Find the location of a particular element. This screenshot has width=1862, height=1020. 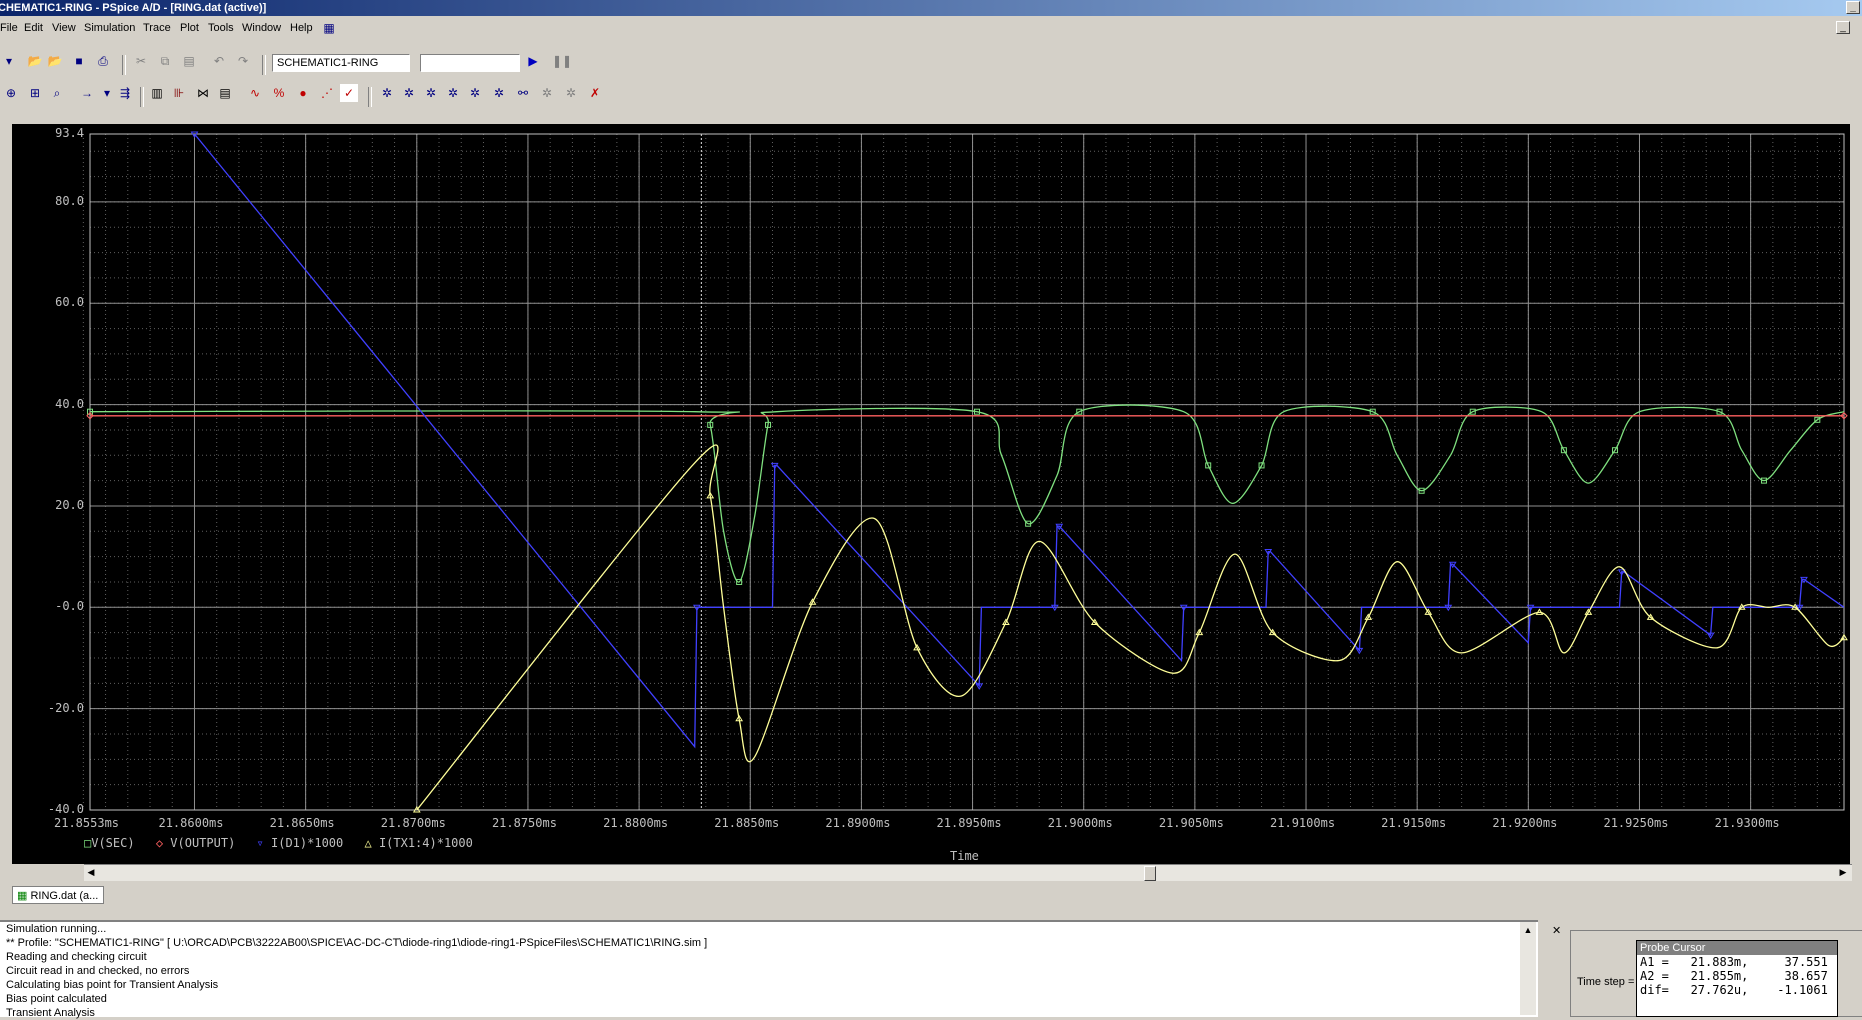

zoom-area-icon: ⊞ is located at coordinates (35, 93).